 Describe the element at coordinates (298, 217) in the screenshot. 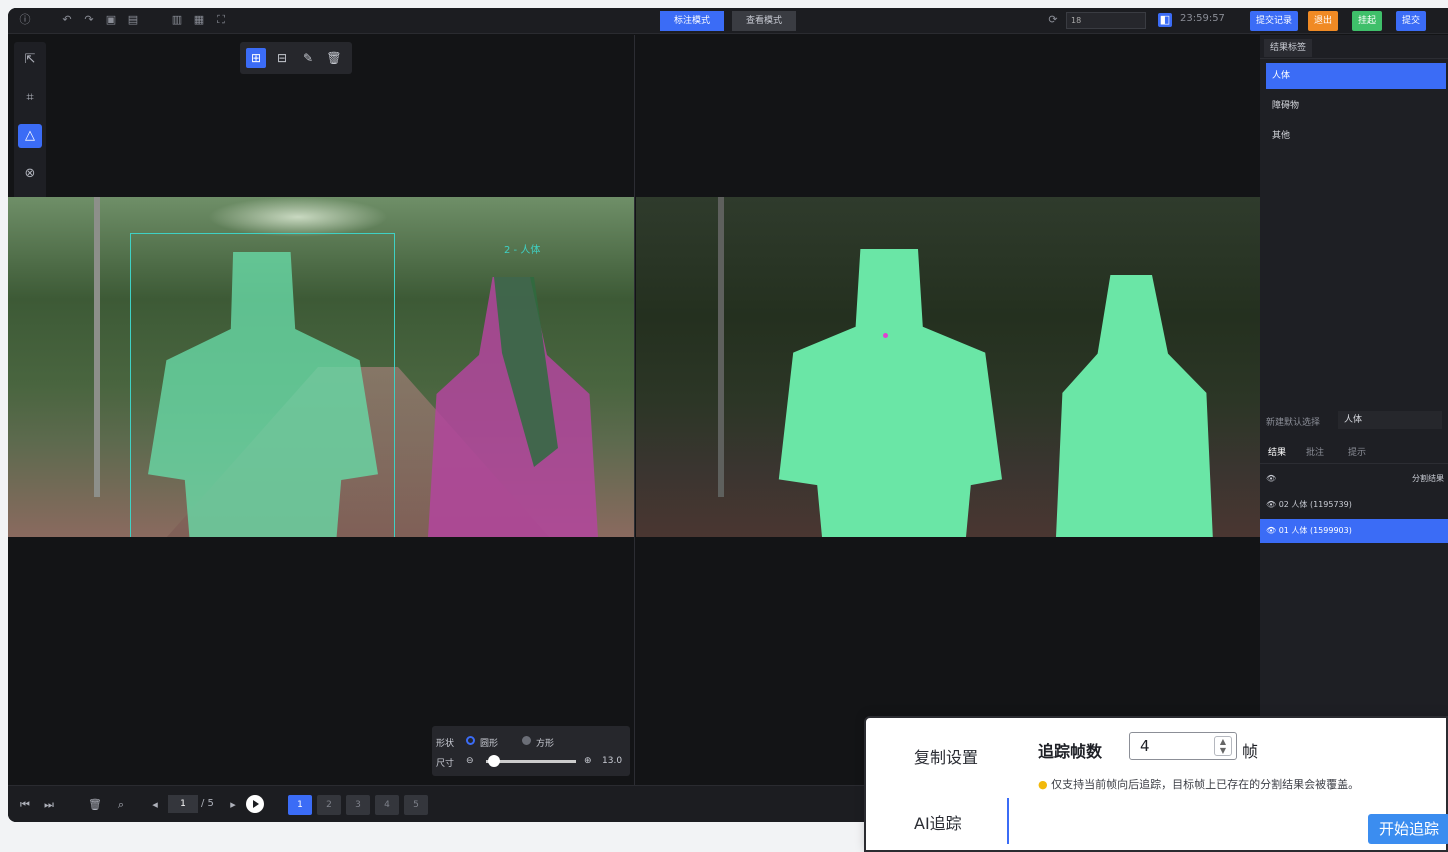

I see `sky-area` at that location.